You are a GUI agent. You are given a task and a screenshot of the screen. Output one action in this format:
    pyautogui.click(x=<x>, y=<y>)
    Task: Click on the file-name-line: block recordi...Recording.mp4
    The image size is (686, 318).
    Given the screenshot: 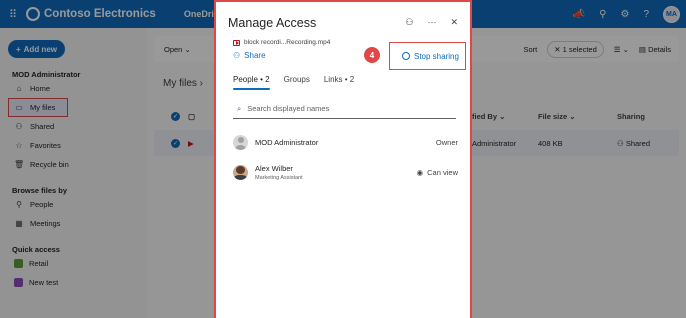 What is the action you would take?
    pyautogui.click(x=281, y=42)
    